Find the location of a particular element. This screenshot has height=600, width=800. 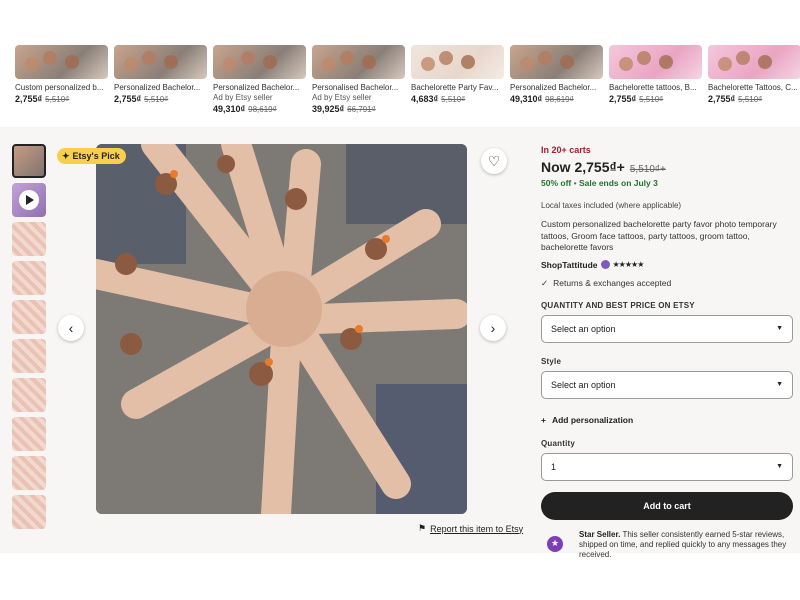

thumbnail-column is located at coordinates (29, 339).